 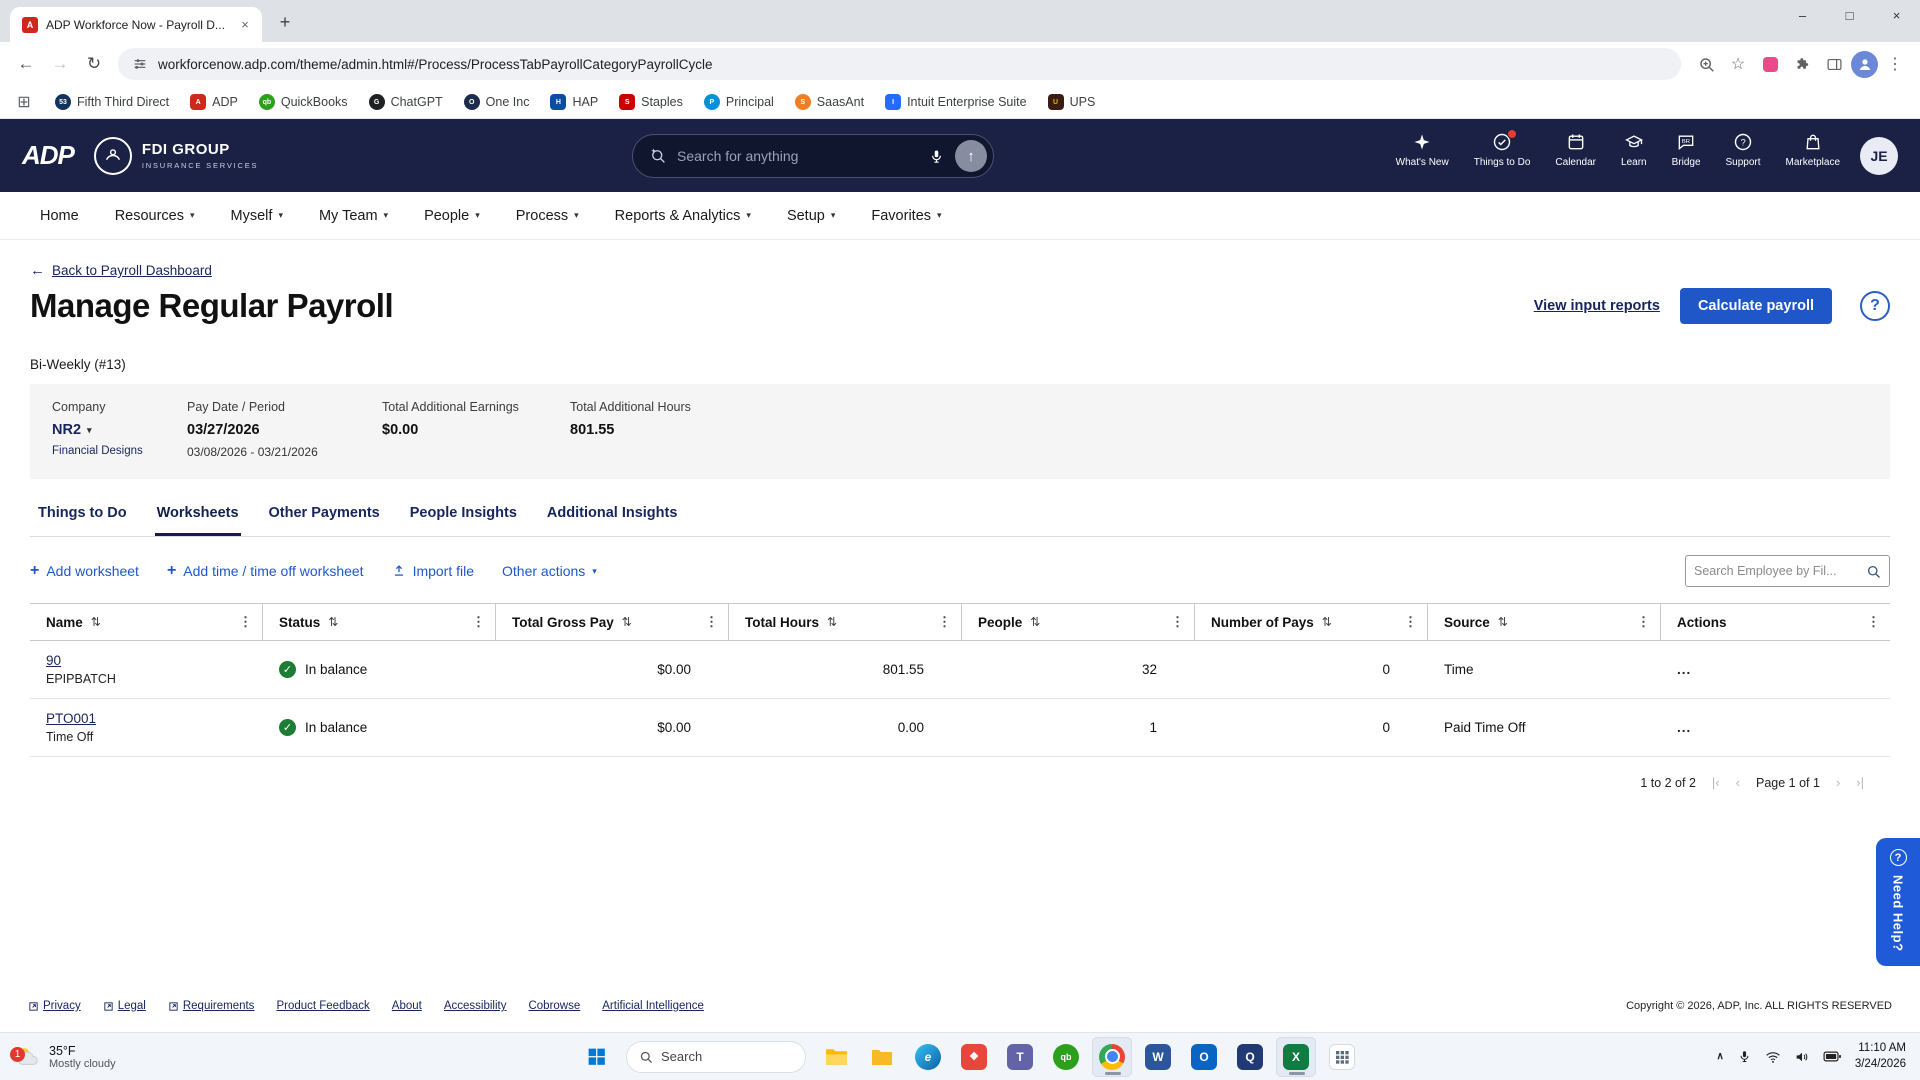 I want to click on employee-search-input, so click(x=1780, y=571).